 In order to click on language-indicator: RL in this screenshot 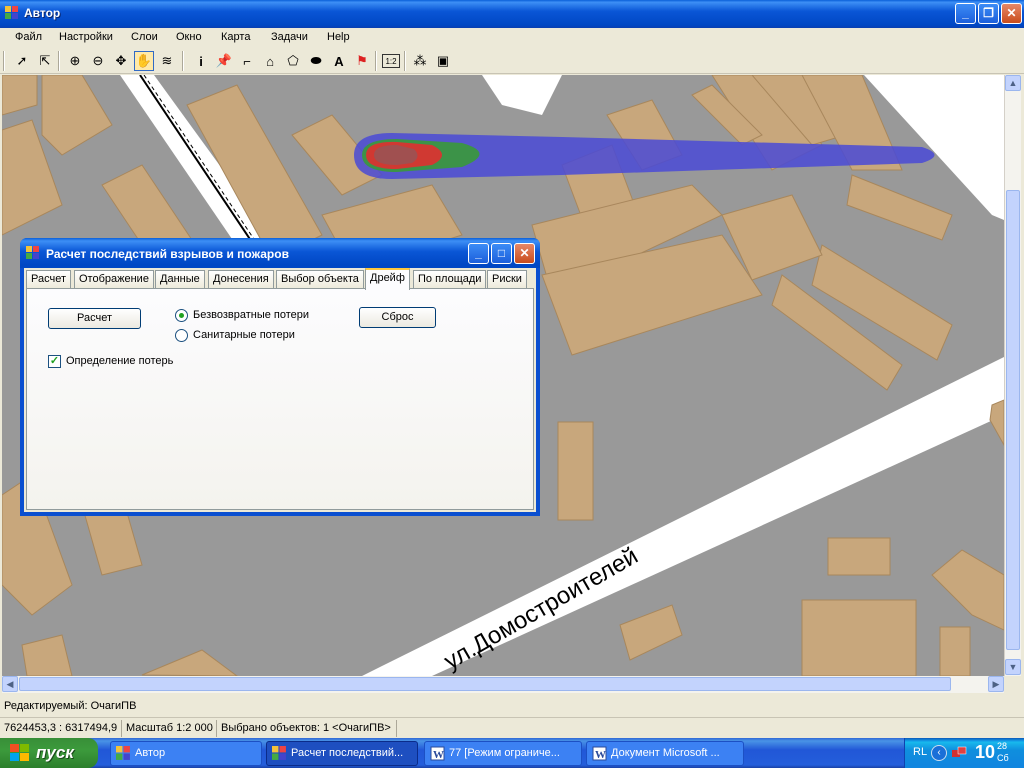, I will do `click(920, 752)`.